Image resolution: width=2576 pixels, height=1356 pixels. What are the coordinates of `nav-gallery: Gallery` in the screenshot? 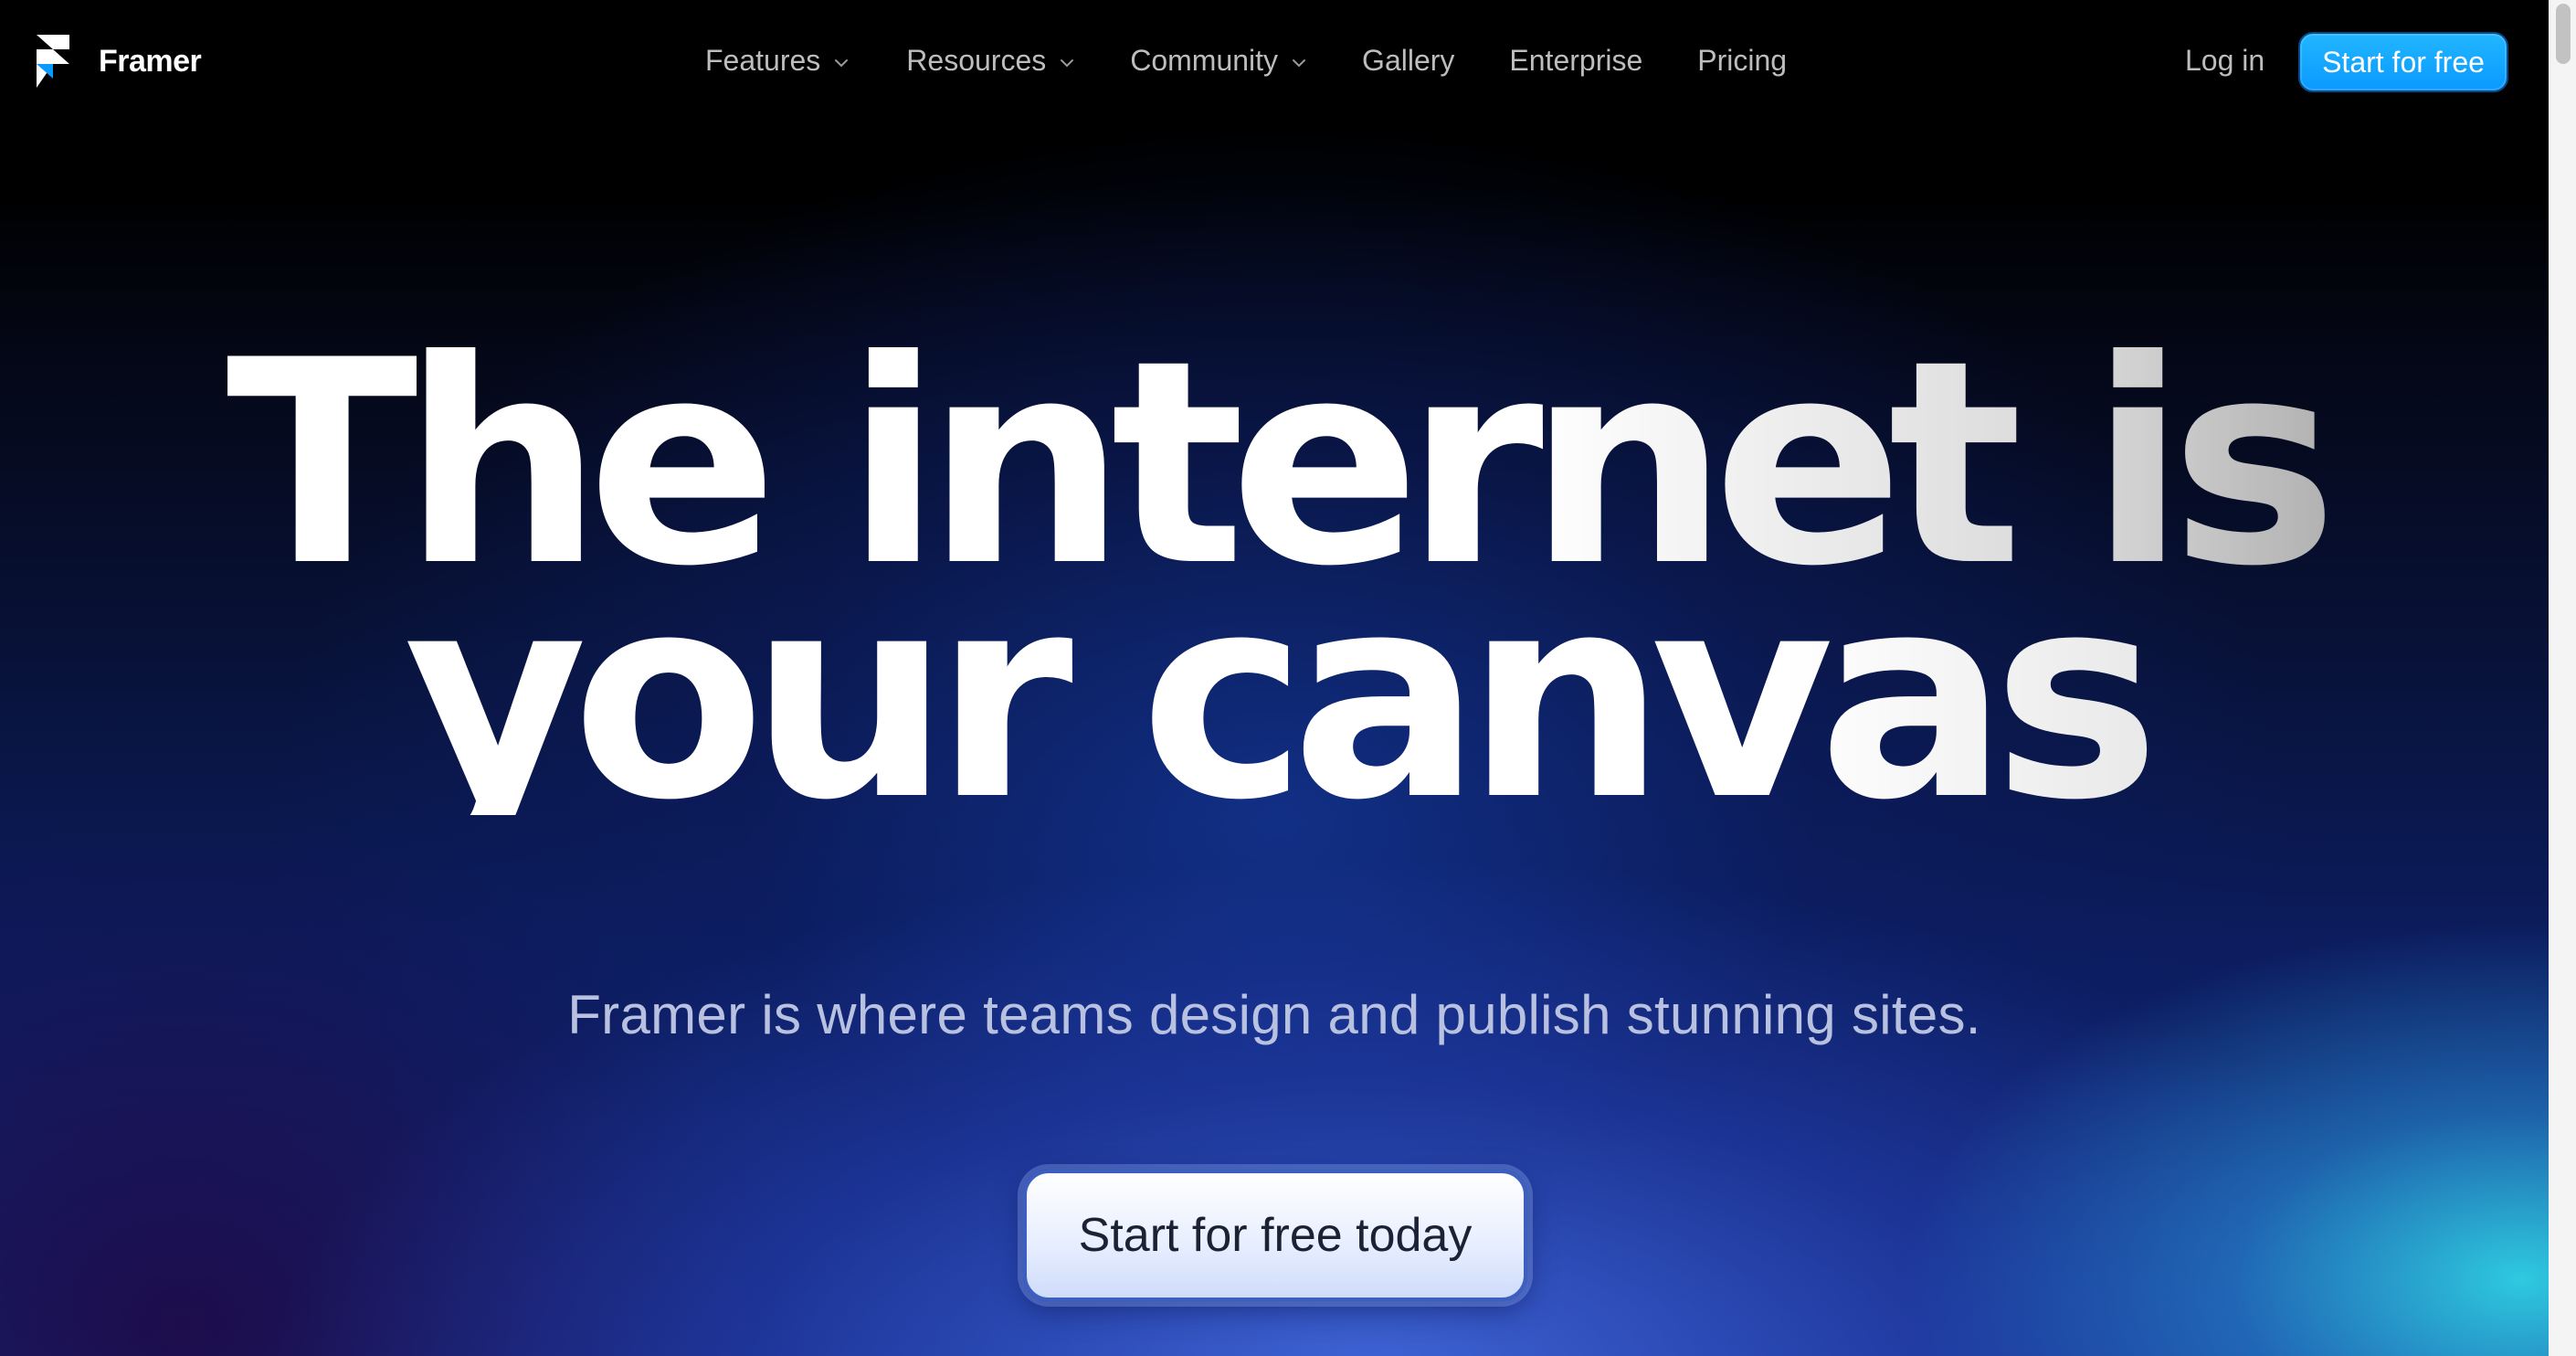 It's located at (1408, 61).